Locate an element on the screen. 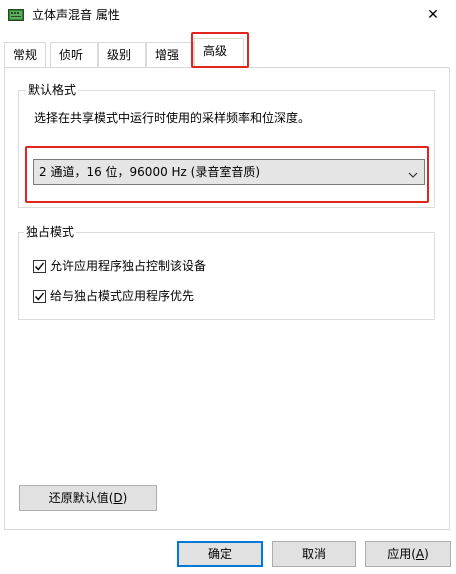  exclusive-priority-checkbox is located at coordinates (39, 296).